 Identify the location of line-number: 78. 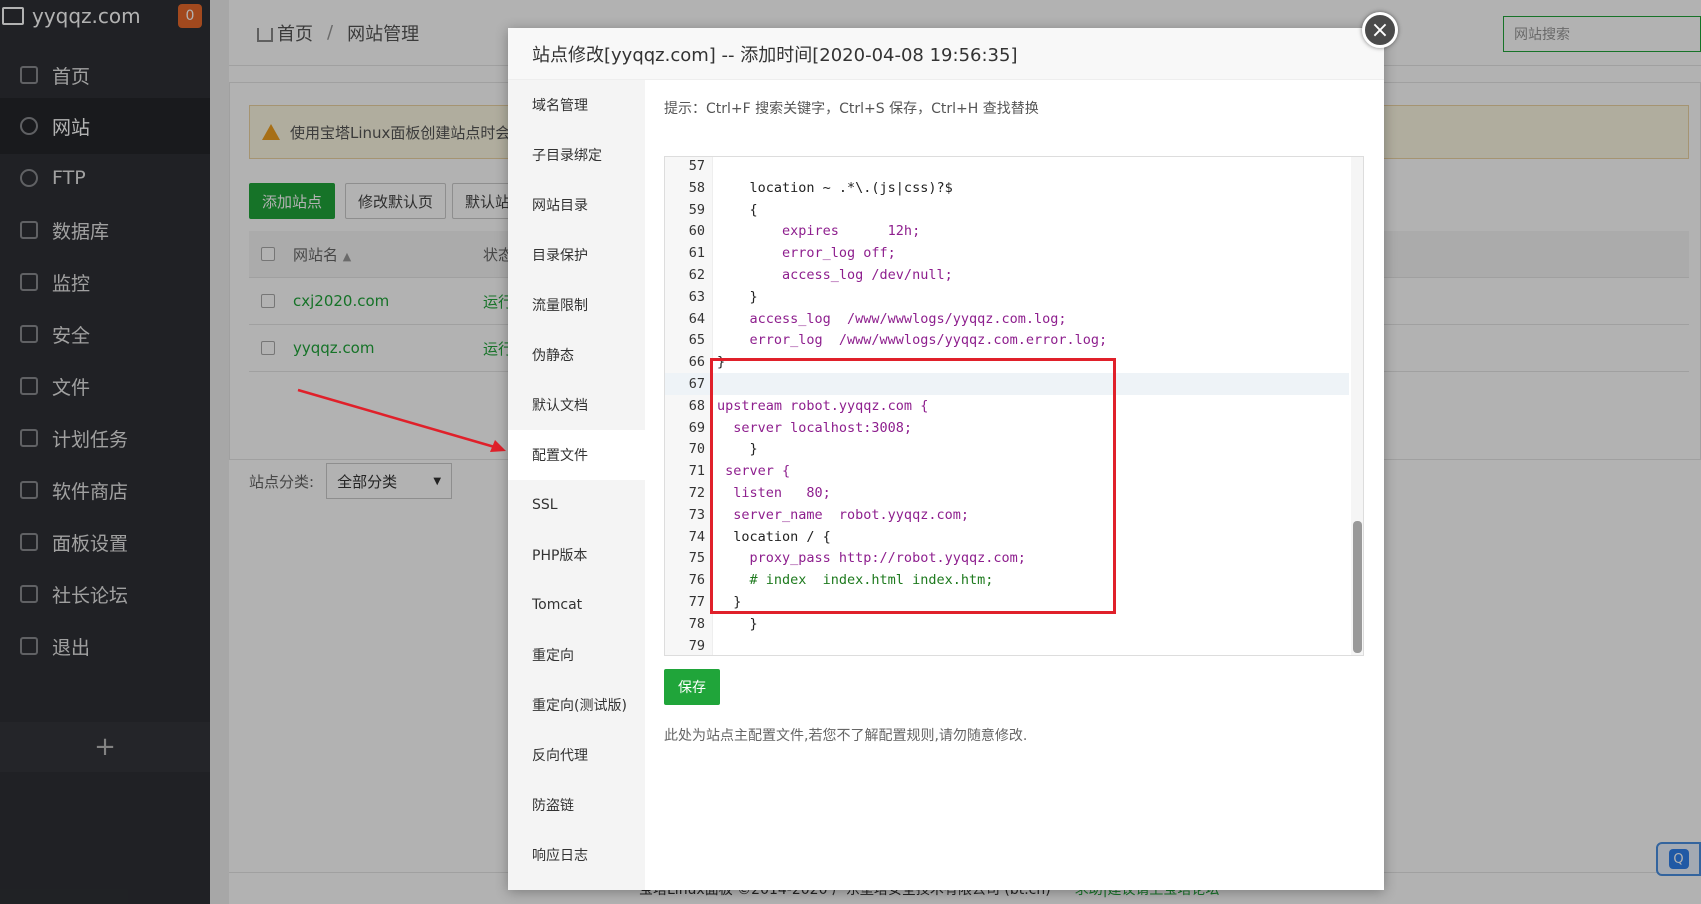
(696, 623).